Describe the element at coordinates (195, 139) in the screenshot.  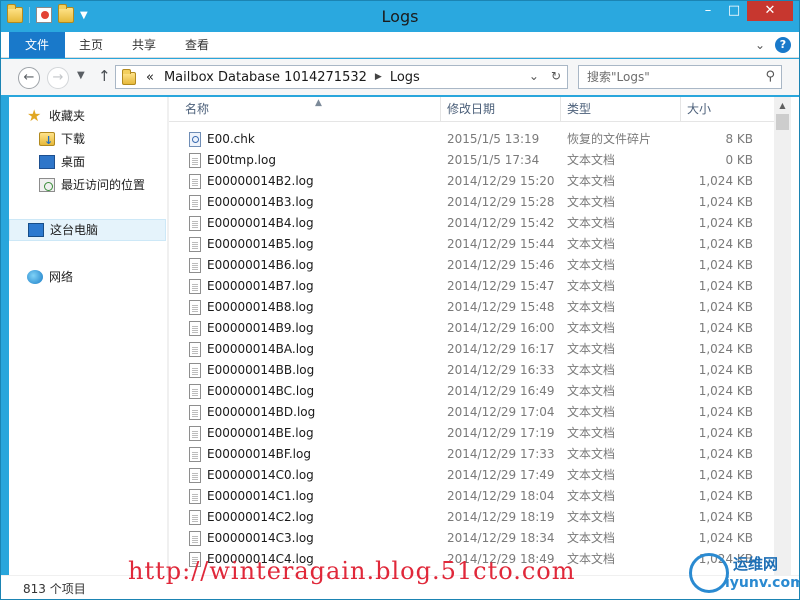
I see `chk-file-icon` at that location.